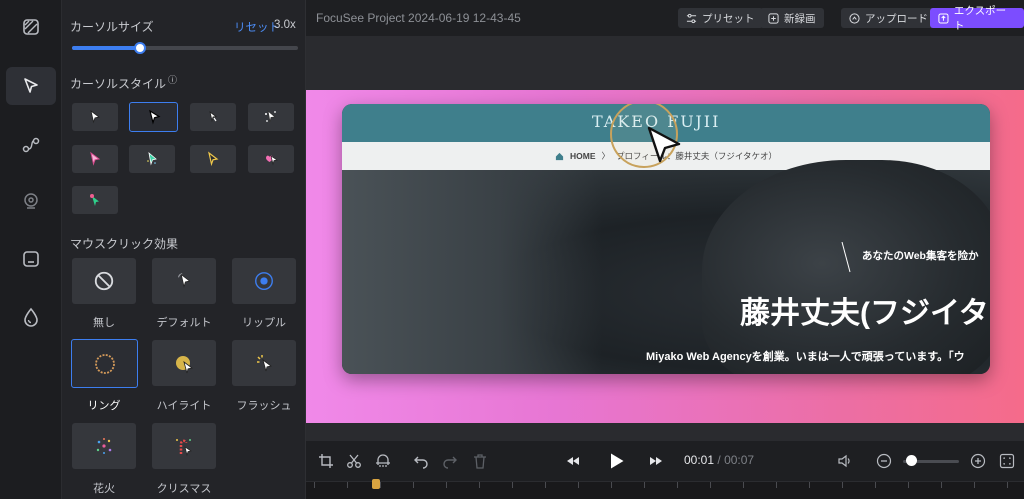  Describe the element at coordinates (213, 159) in the screenshot. I see `cursor-style-arrow-yellow` at that location.